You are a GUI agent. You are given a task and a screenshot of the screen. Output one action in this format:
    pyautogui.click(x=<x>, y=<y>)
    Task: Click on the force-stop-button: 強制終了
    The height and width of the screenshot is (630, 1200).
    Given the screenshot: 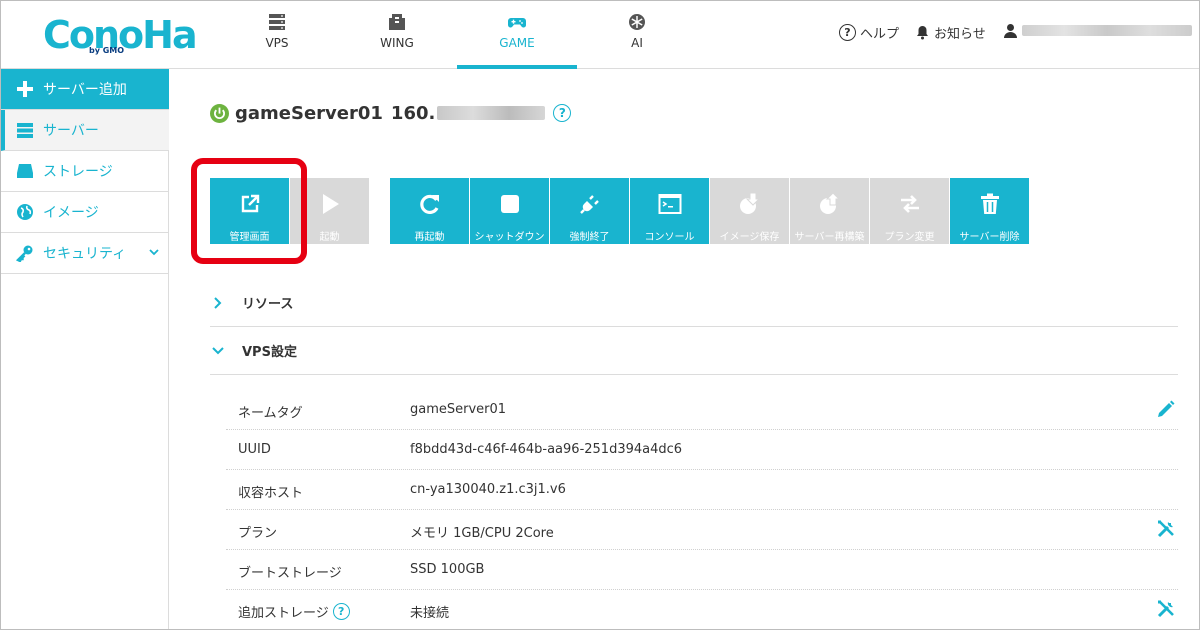 What is the action you would take?
    pyautogui.click(x=589, y=211)
    